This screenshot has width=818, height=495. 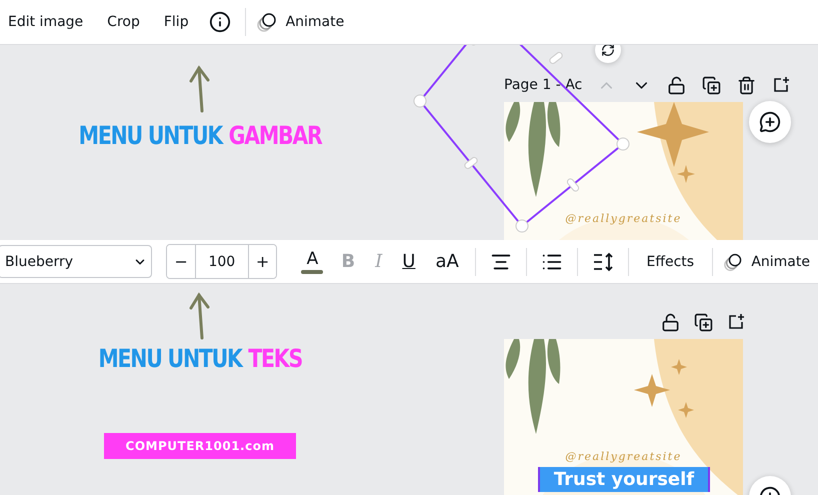 I want to click on font-size-field: 100, so click(x=221, y=261).